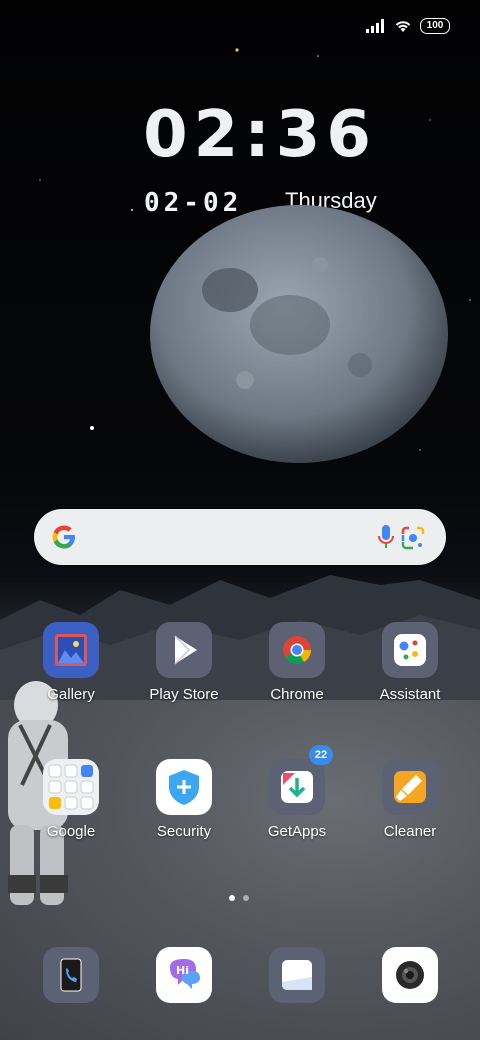  What do you see at coordinates (184, 694) in the screenshot?
I see `app-label: Play Store` at bounding box center [184, 694].